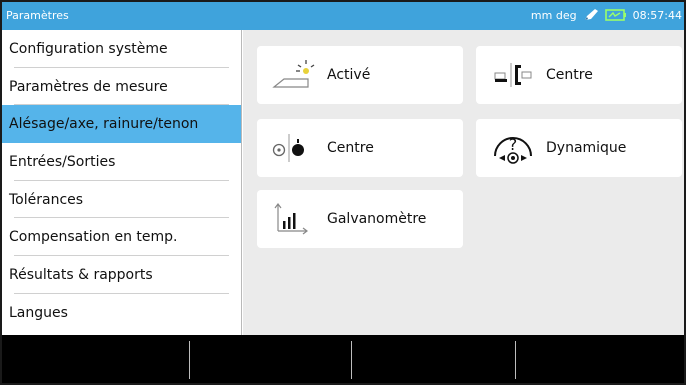  I want to click on tile-probe-activated: Activé, so click(360, 75).